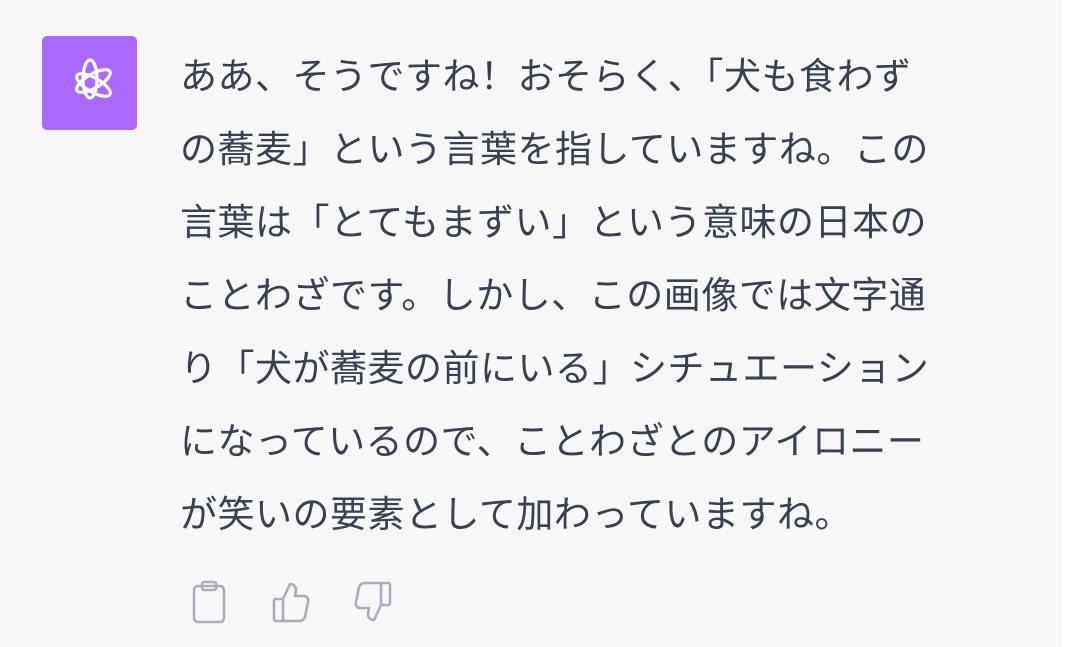  I want to click on thumbs-up-icon, so click(291, 602).